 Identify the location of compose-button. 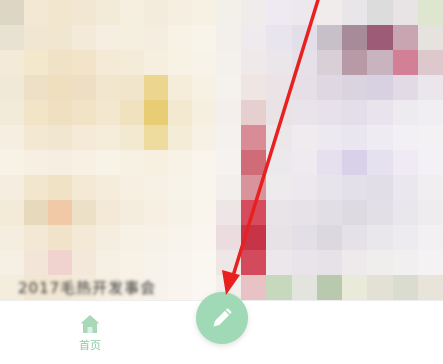
(222, 318).